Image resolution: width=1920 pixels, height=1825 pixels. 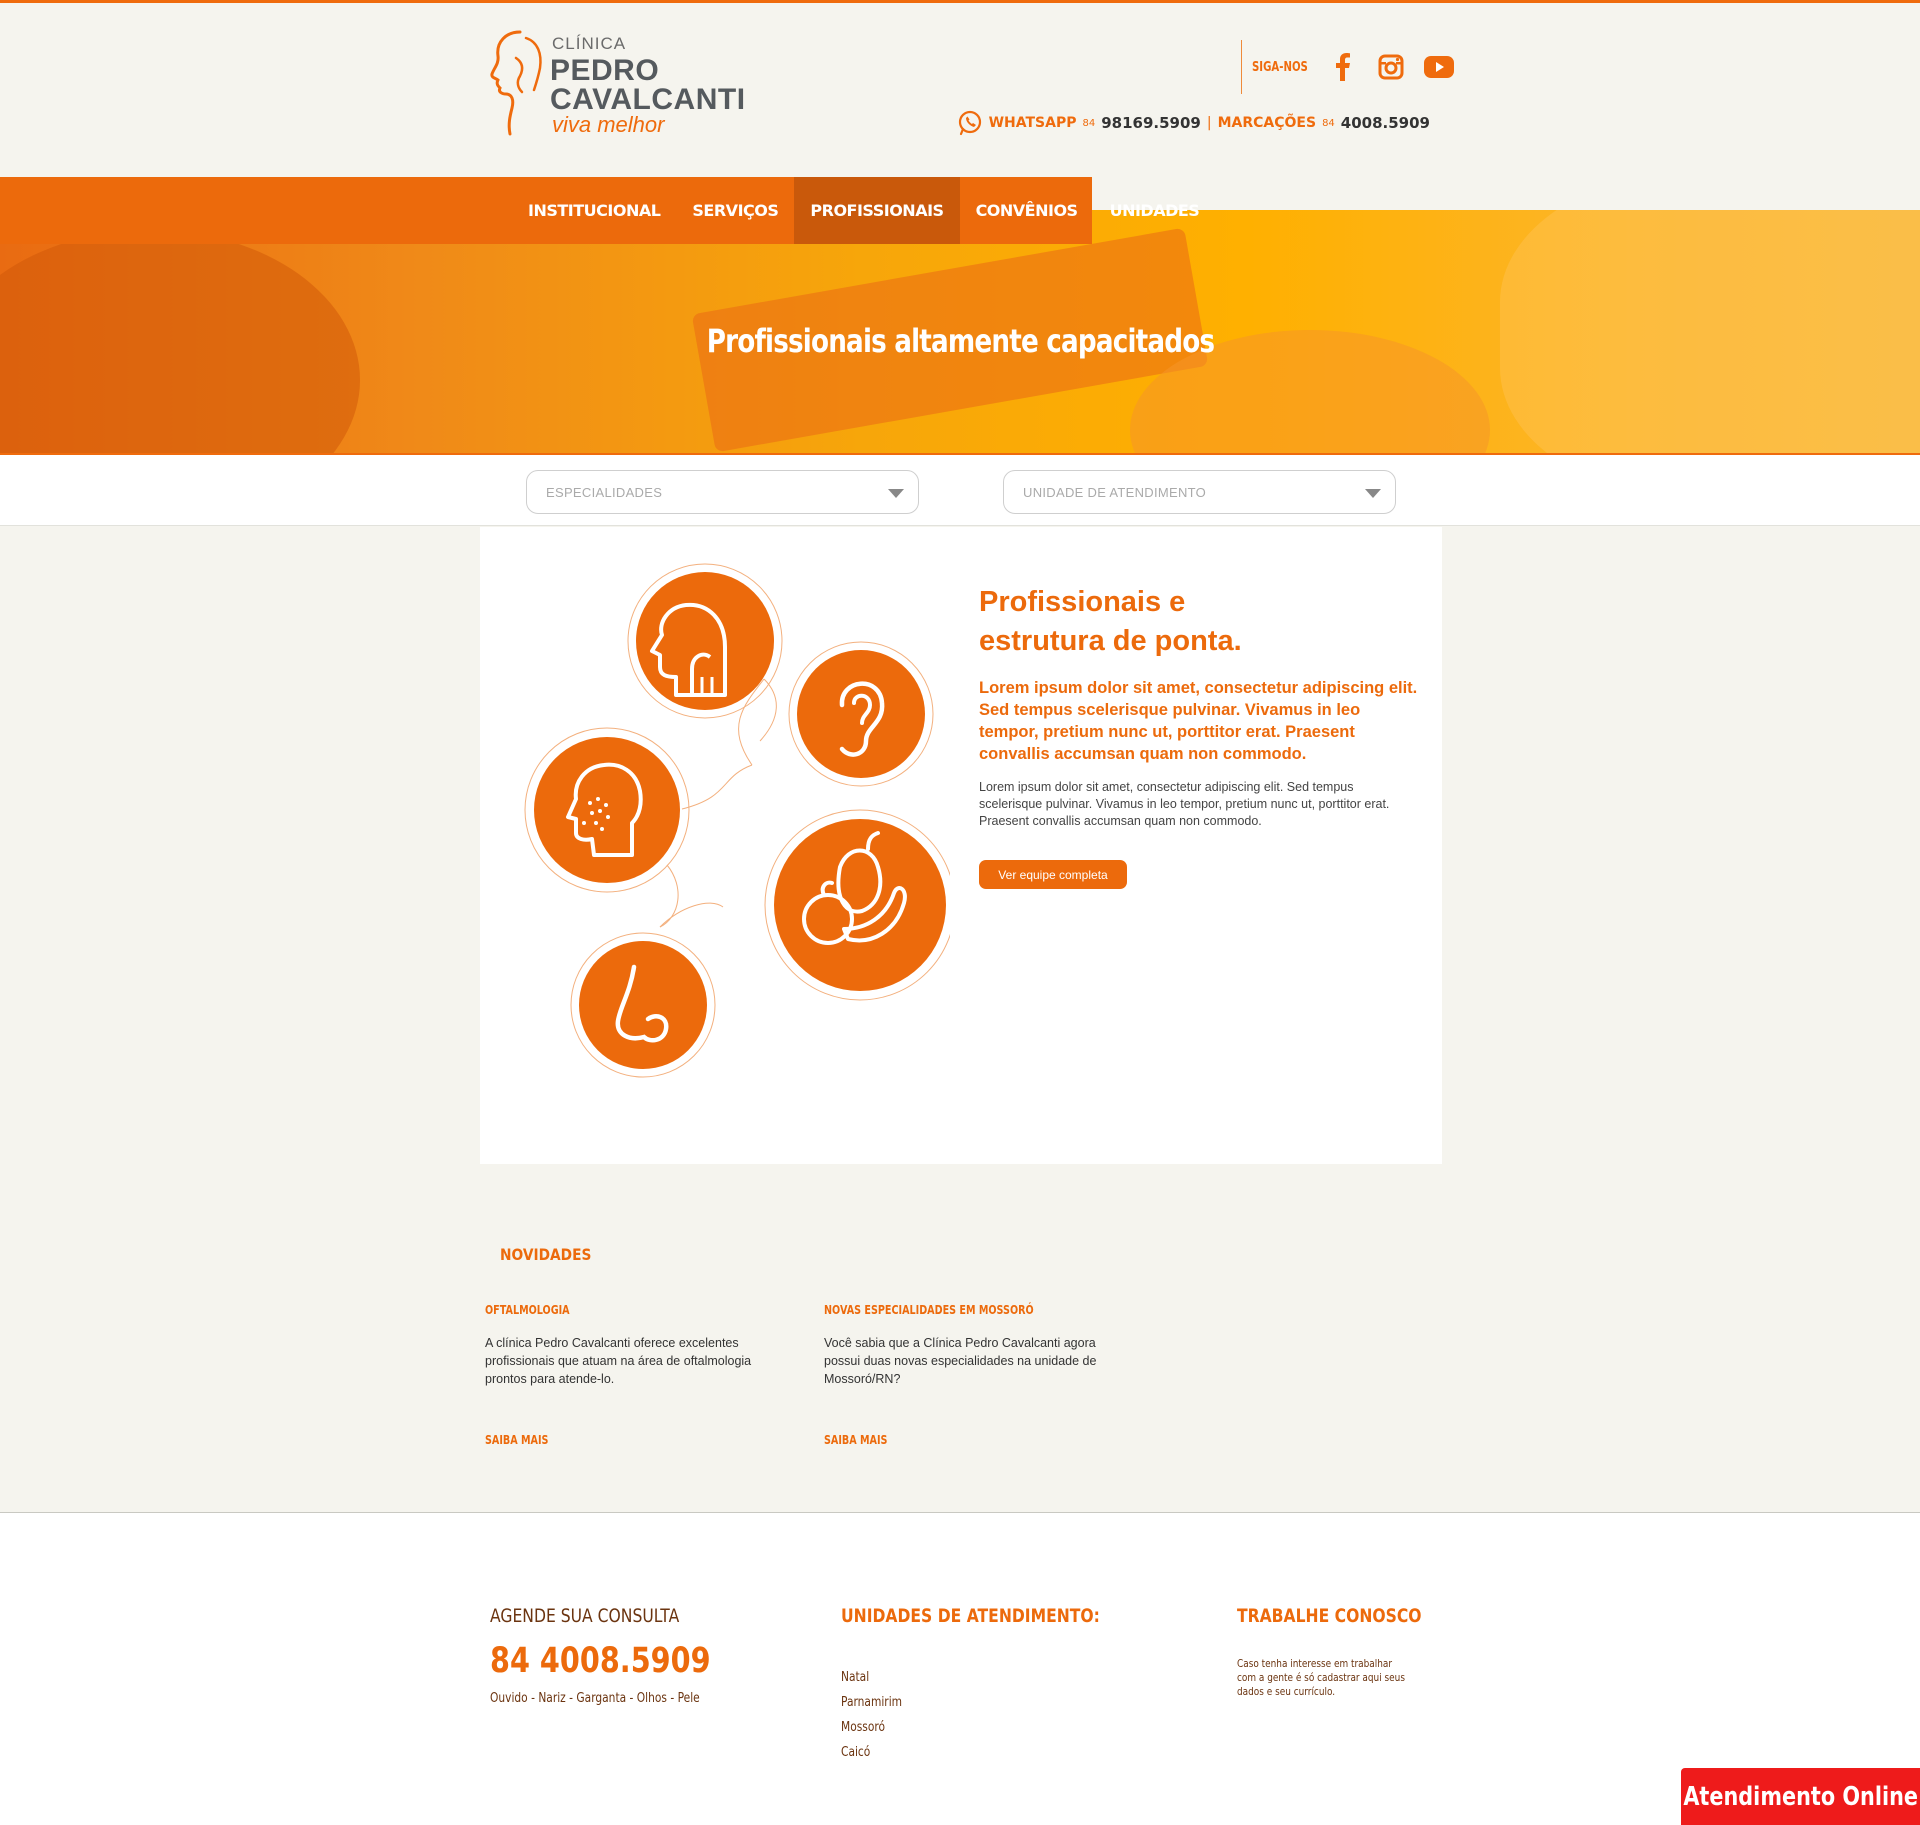 I want to click on ear-icon, so click(x=861, y=714).